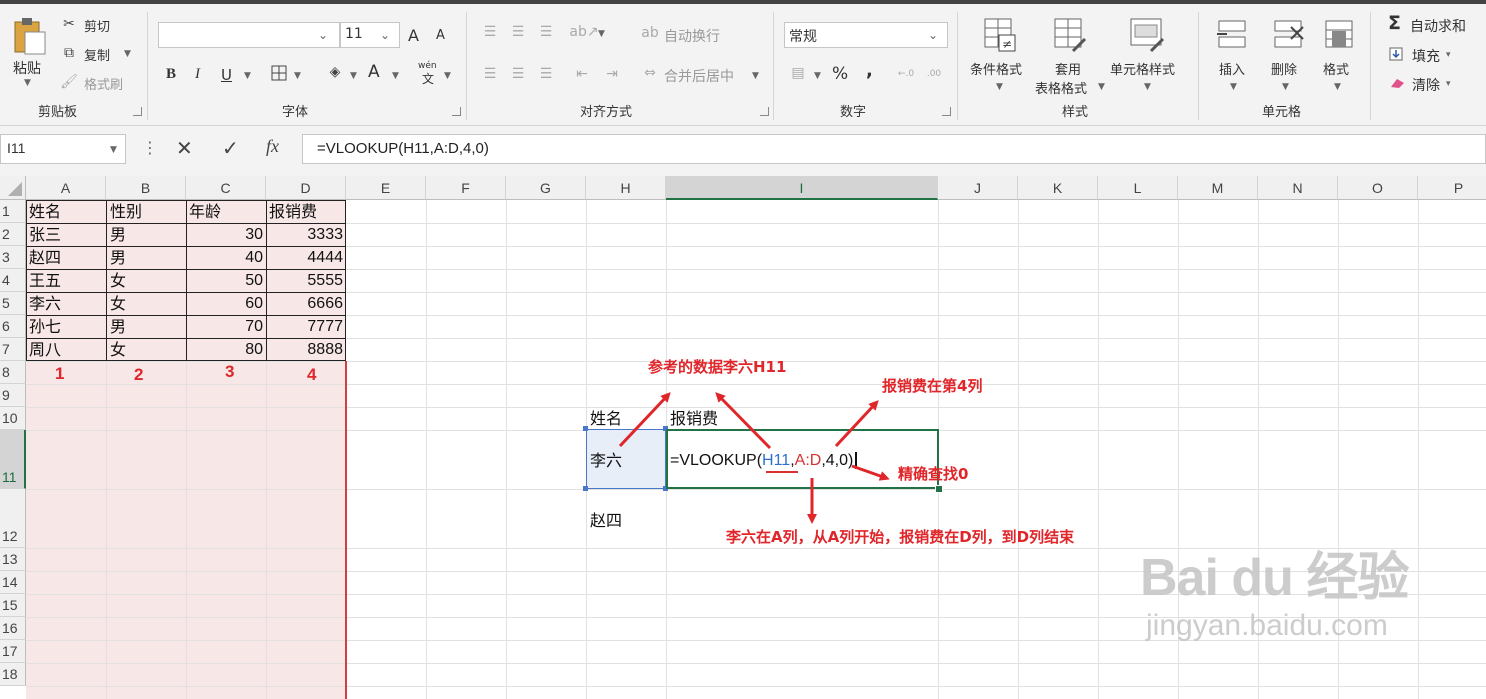 This screenshot has width=1486, height=699. Describe the element at coordinates (650, 73) in the screenshot. I see `merge-center-icon: ⇔` at that location.